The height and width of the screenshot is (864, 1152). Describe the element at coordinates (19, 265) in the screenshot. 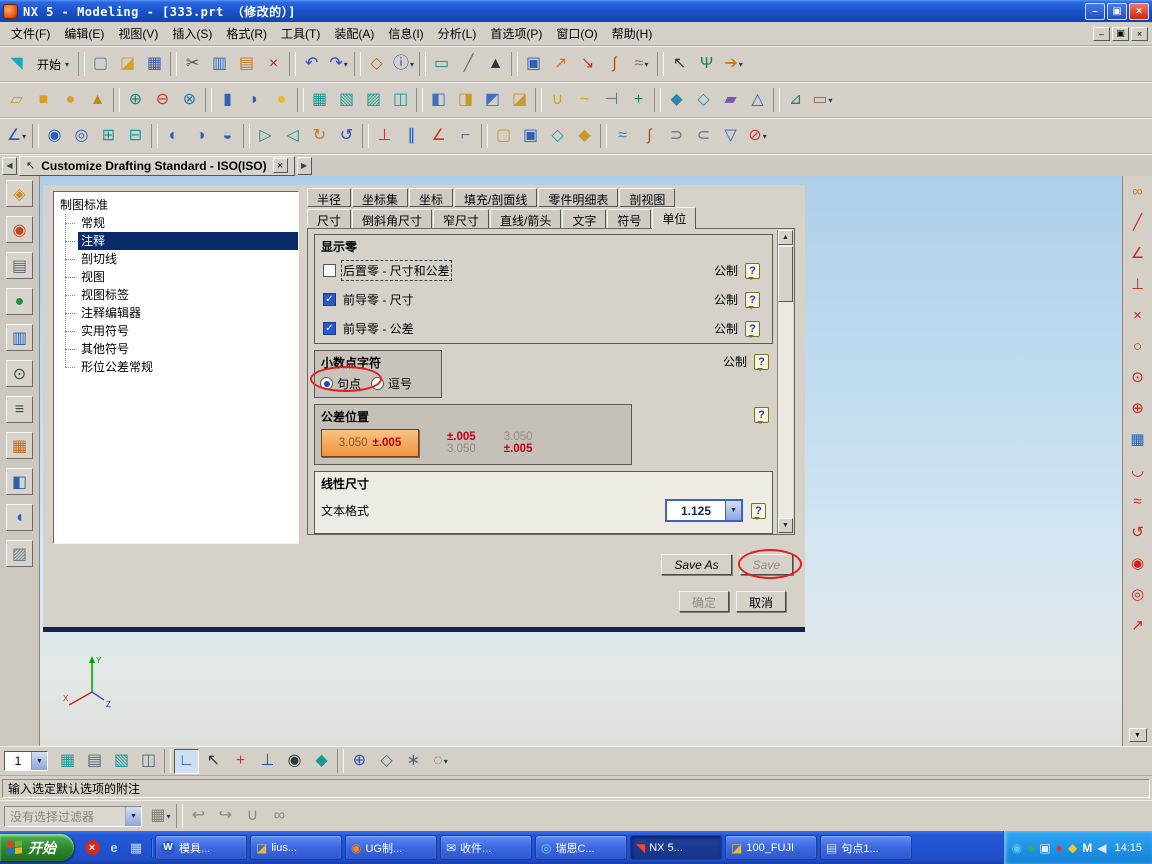

I see `part-navigator-icon: ▤` at that location.